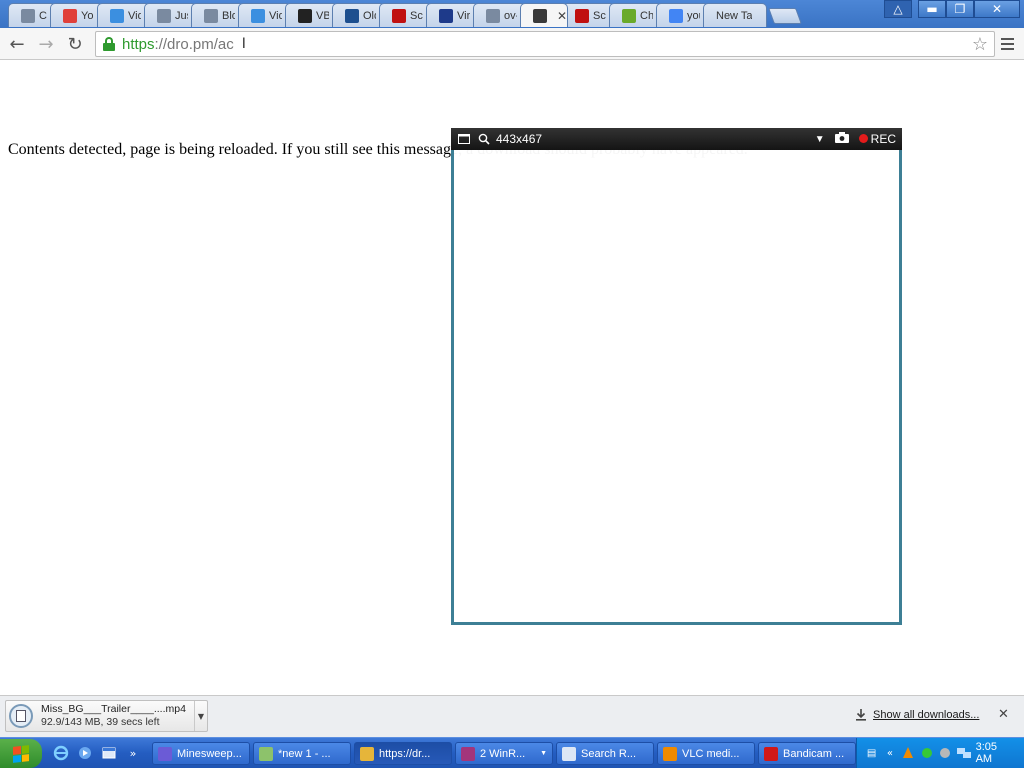  I want to click on windows-logo-icon, so click(21, 753).